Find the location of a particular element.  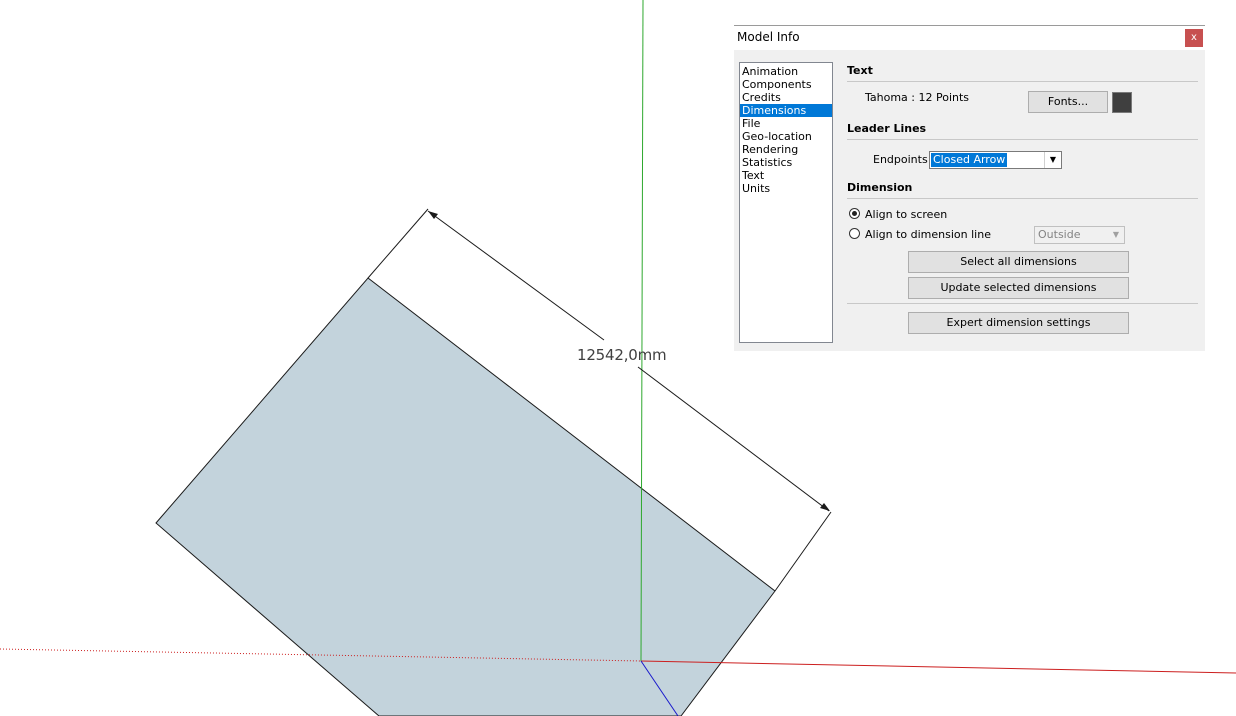

align-screen-radio is located at coordinates (854, 213).